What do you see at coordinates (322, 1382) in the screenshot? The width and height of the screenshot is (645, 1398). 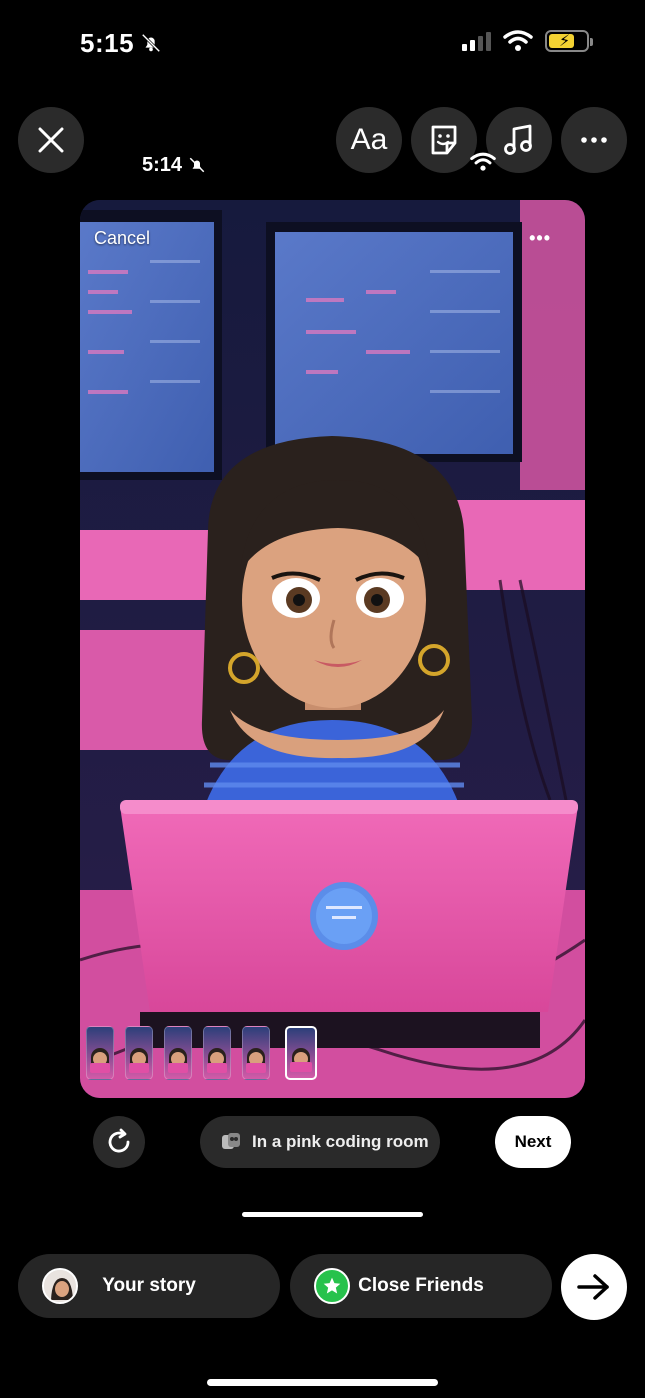 I see `home-indicator` at bounding box center [322, 1382].